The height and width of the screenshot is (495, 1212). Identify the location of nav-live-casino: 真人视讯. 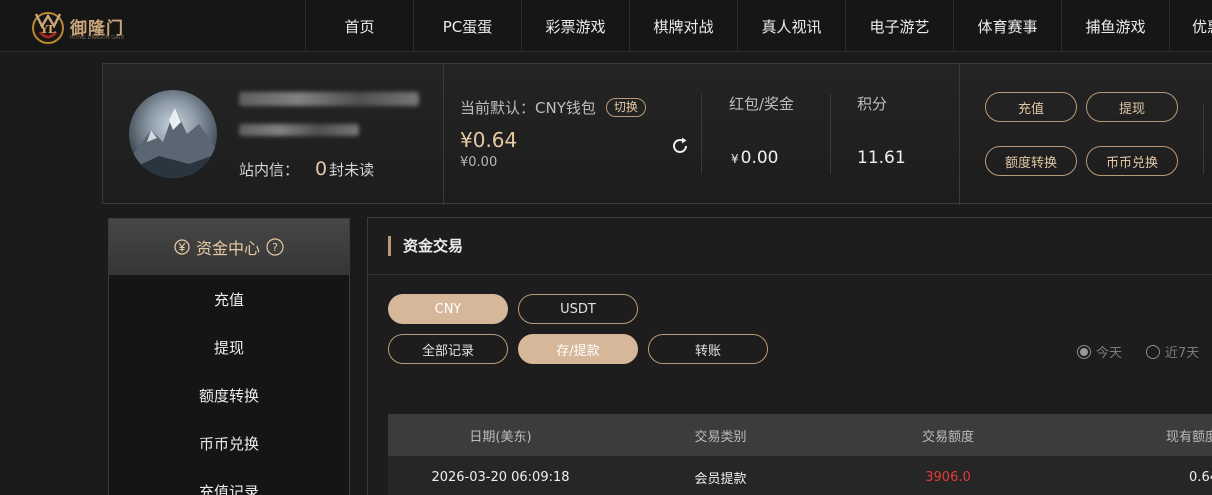
(791, 26).